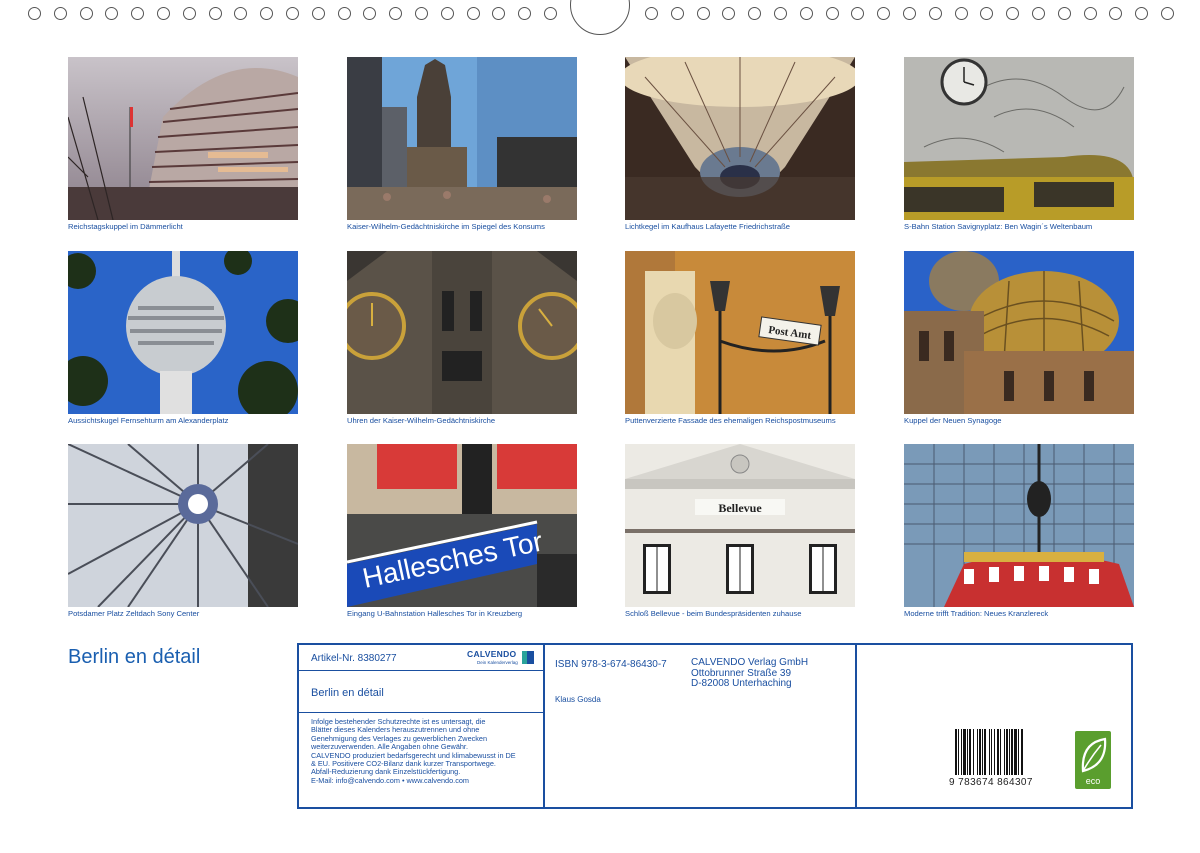 The height and width of the screenshot is (853, 1200). Describe the element at coordinates (611, 664) in the screenshot. I see `isbn: ISBN 978-3-674-86430-7` at that location.